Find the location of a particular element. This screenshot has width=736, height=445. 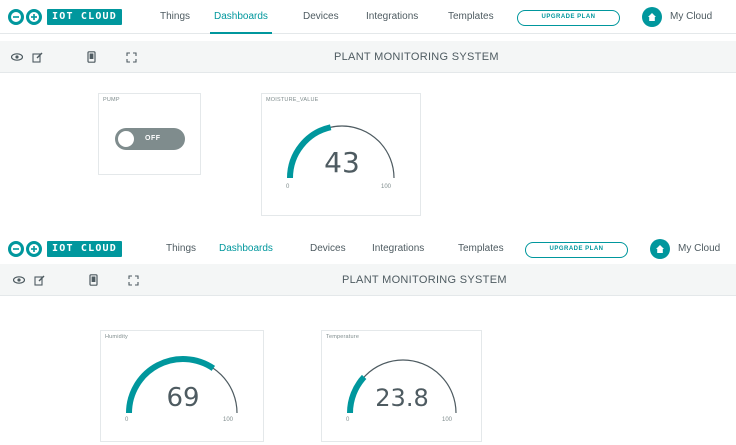

switch-knob is located at coordinates (126, 139).